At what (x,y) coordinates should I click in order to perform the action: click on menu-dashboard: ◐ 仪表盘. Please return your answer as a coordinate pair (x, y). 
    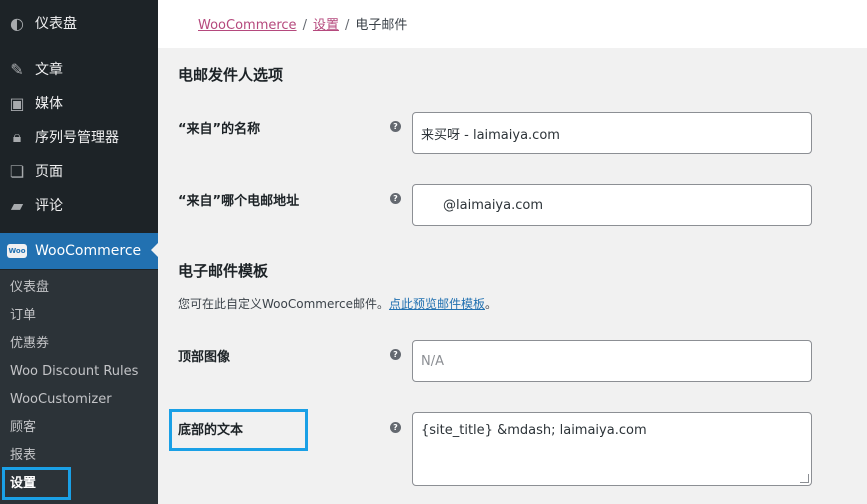
    Looking at the image, I should click on (79, 23).